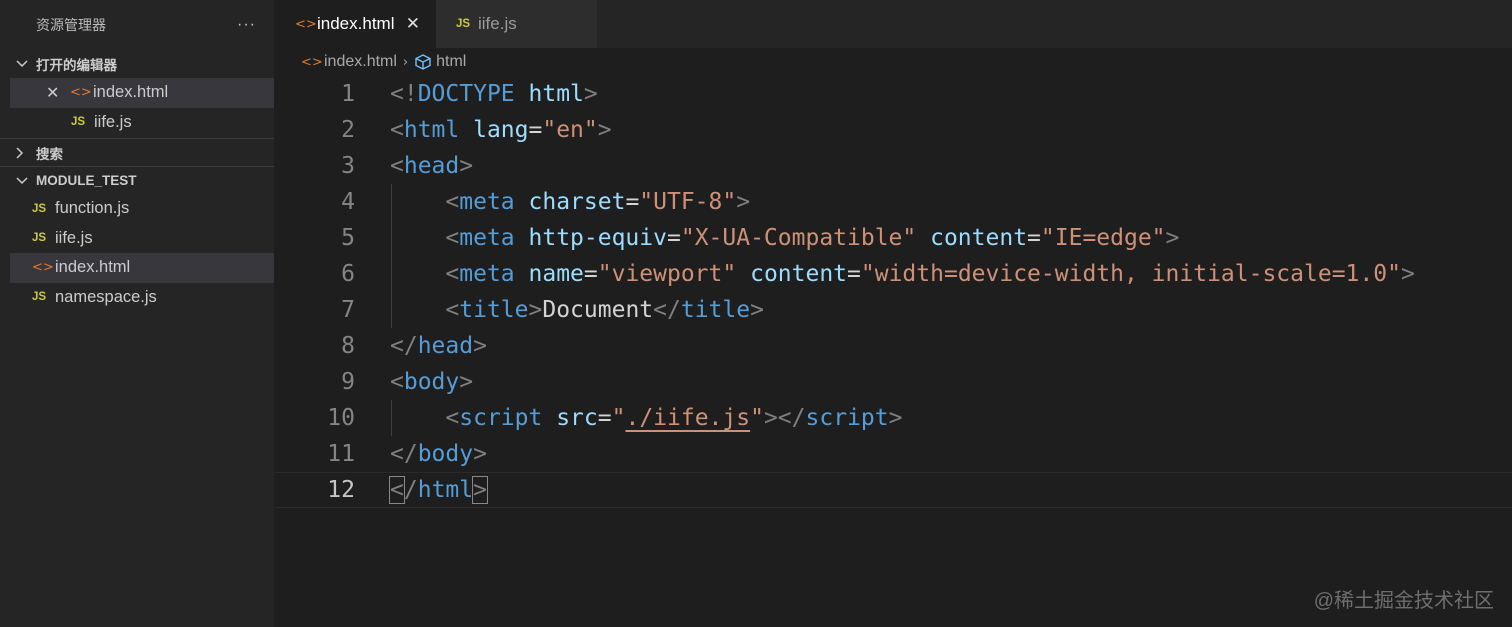 This screenshot has height=627, width=1512. I want to click on file-item-index-html: <> index.html, so click(142, 268).